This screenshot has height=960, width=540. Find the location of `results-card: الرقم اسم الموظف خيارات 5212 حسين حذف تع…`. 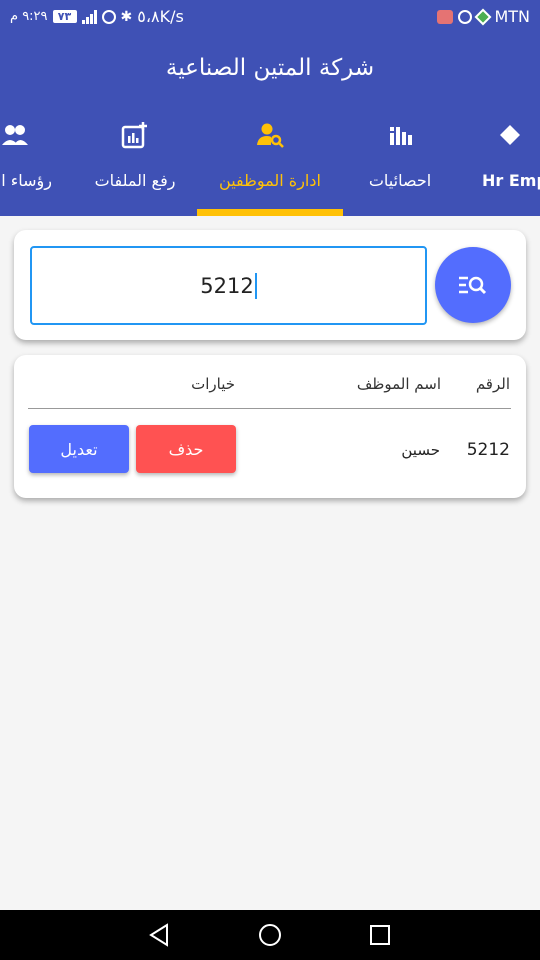

results-card: الرقم اسم الموظف خيارات 5212 حسين حذف تع… is located at coordinates (270, 426).